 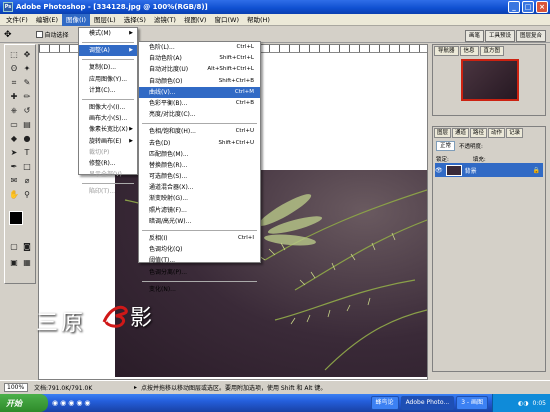 I want to click on start-button: 开始, so click(x=24, y=403).